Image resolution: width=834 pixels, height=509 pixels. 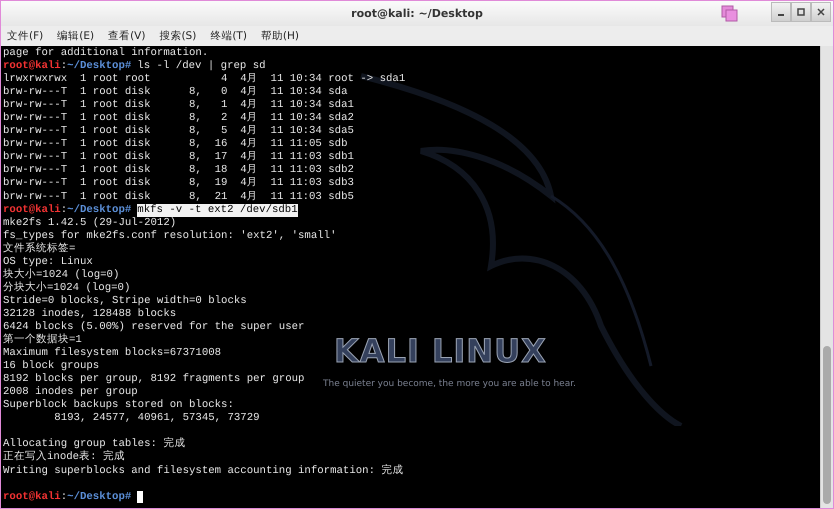 I want to click on command-text: mkfs -v -t ext2 /dev/sdb1, so click(x=217, y=210).